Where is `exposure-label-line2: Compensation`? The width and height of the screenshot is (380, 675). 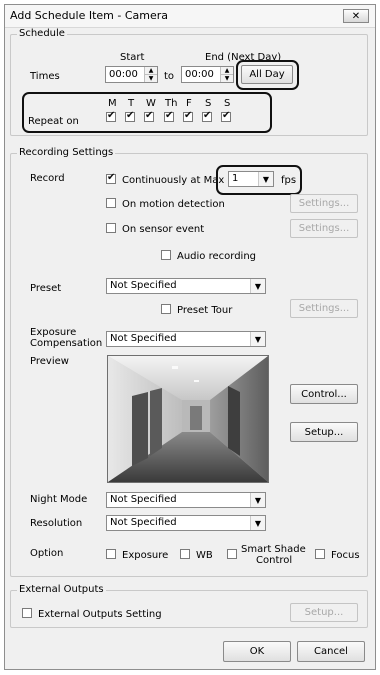
exposure-label-line2: Compensation is located at coordinates (66, 343).